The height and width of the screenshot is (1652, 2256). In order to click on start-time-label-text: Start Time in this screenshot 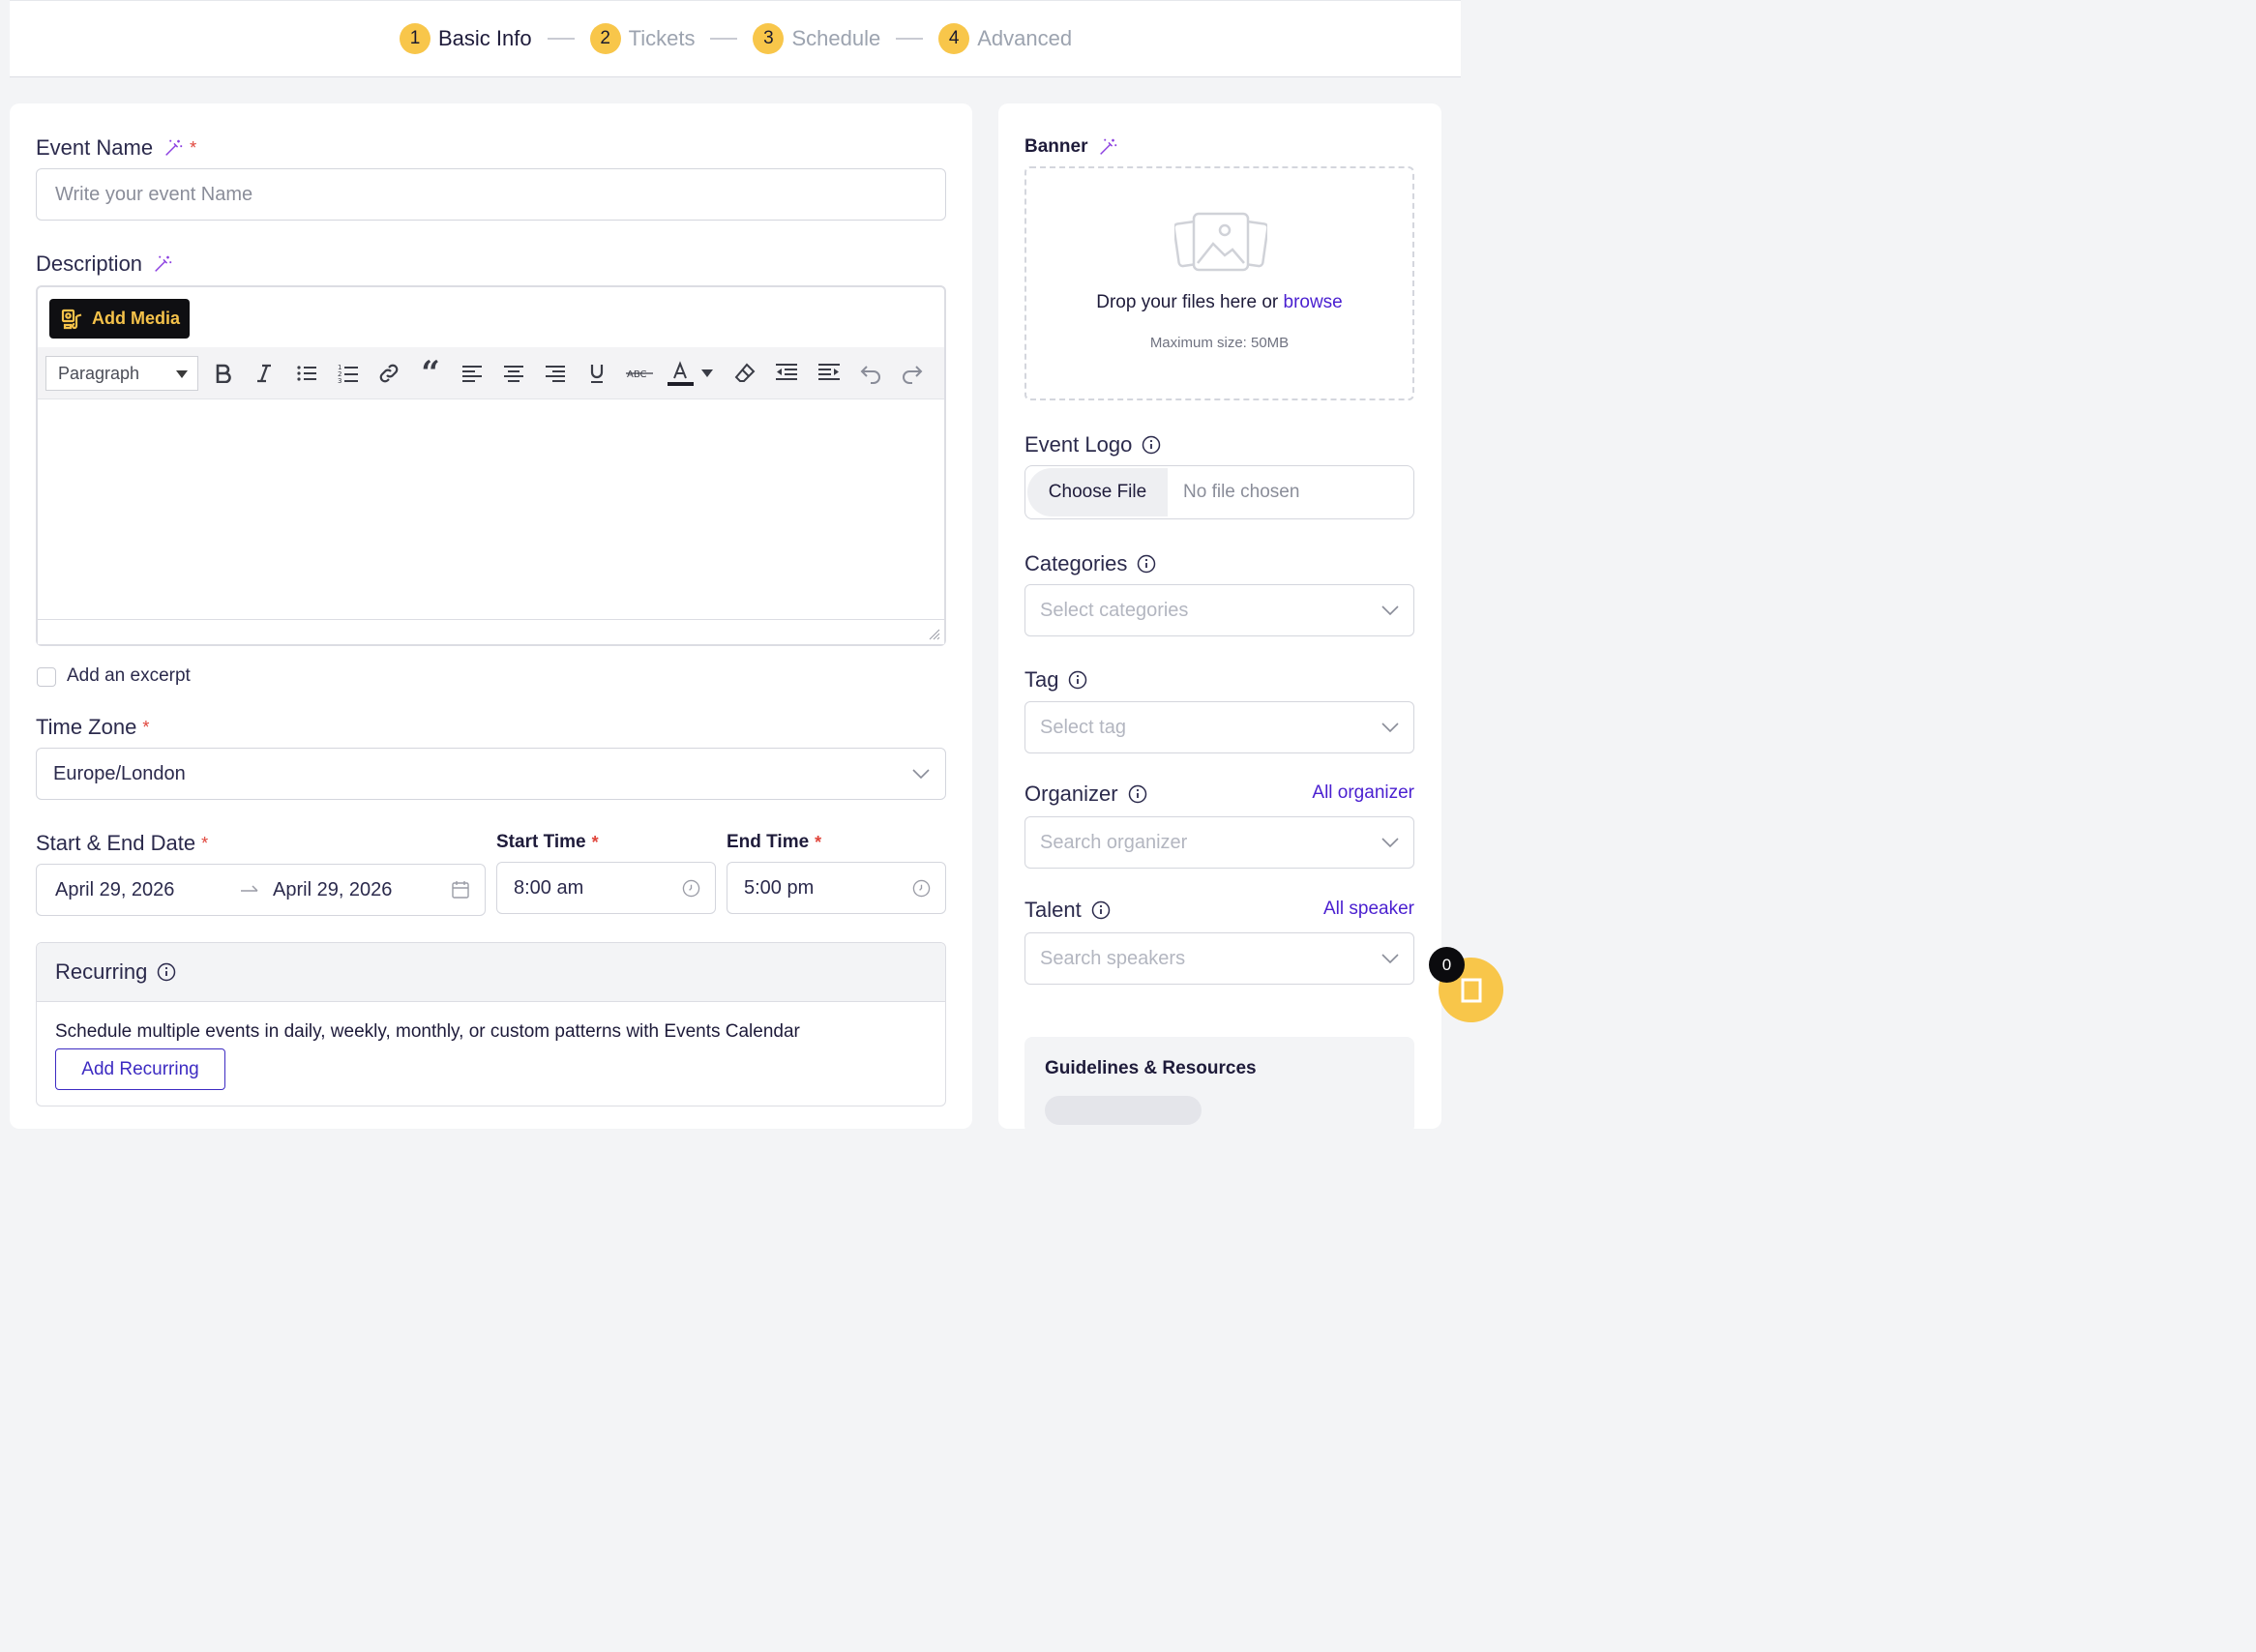, I will do `click(541, 842)`.